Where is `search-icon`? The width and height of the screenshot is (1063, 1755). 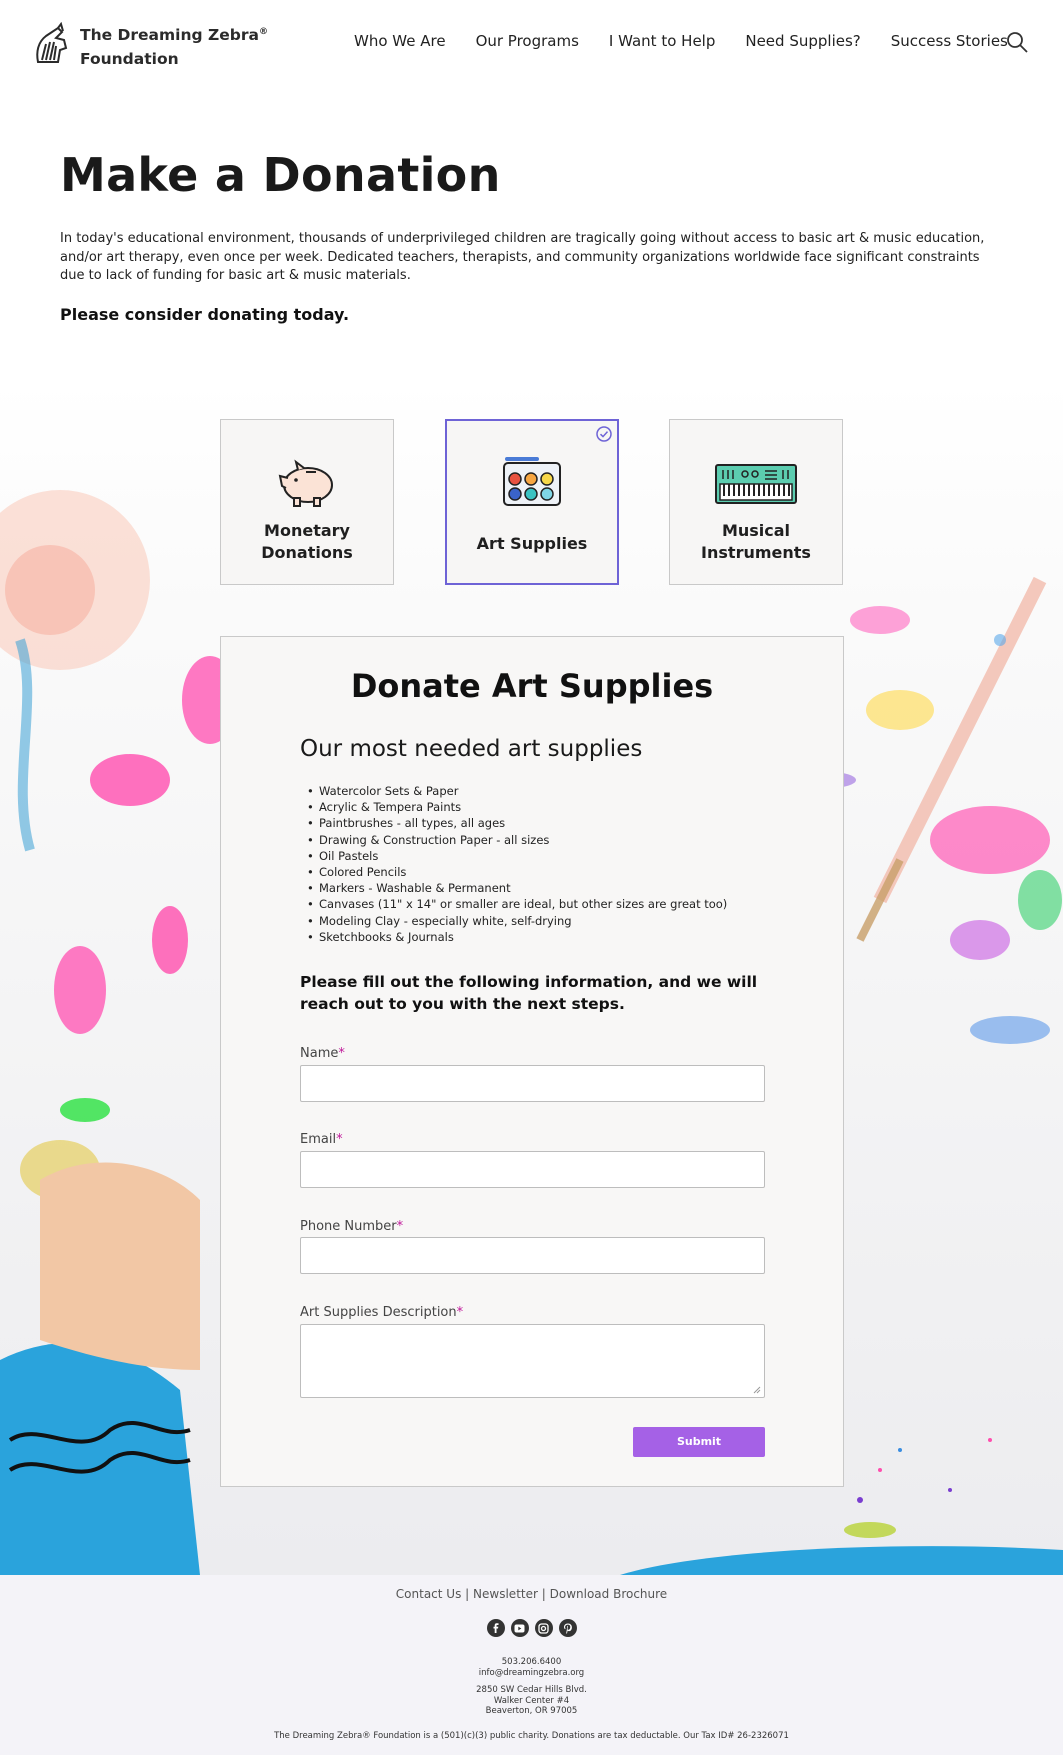
search-icon is located at coordinates (1017, 42).